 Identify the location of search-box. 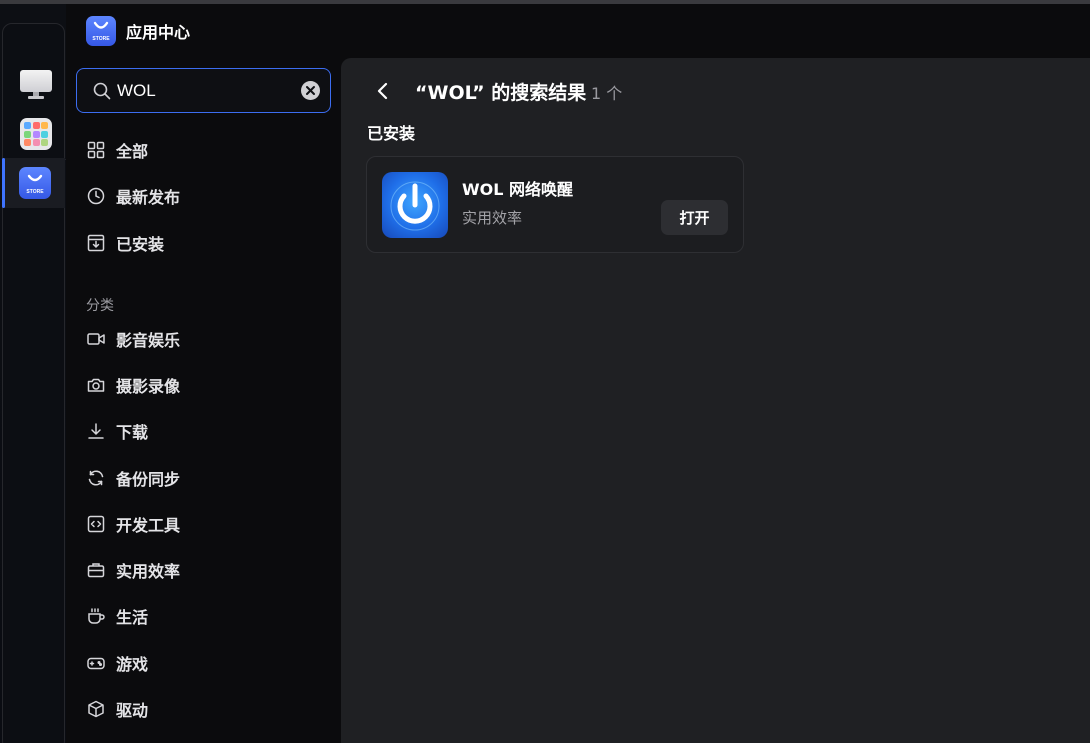
(203, 90).